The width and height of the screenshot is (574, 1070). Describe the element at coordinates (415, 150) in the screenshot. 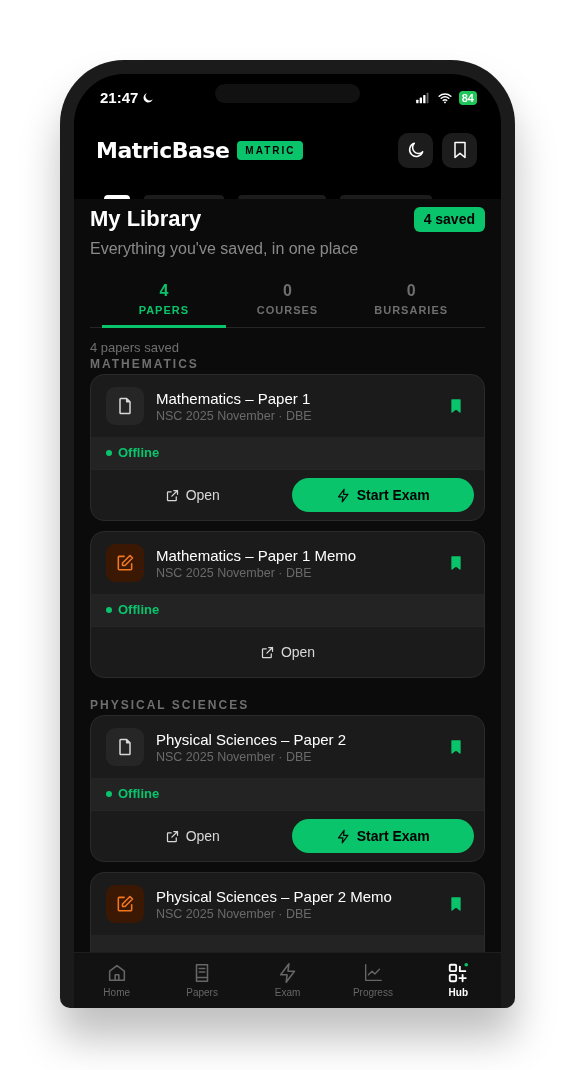

I see `theme-button` at that location.